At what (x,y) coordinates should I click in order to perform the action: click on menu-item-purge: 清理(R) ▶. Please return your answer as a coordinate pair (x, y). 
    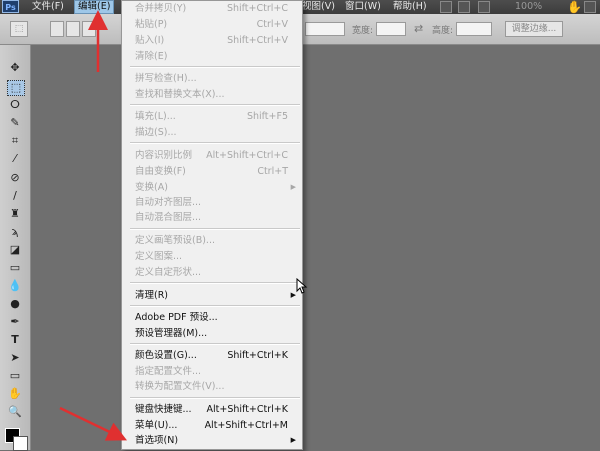
    Looking at the image, I should click on (212, 295).